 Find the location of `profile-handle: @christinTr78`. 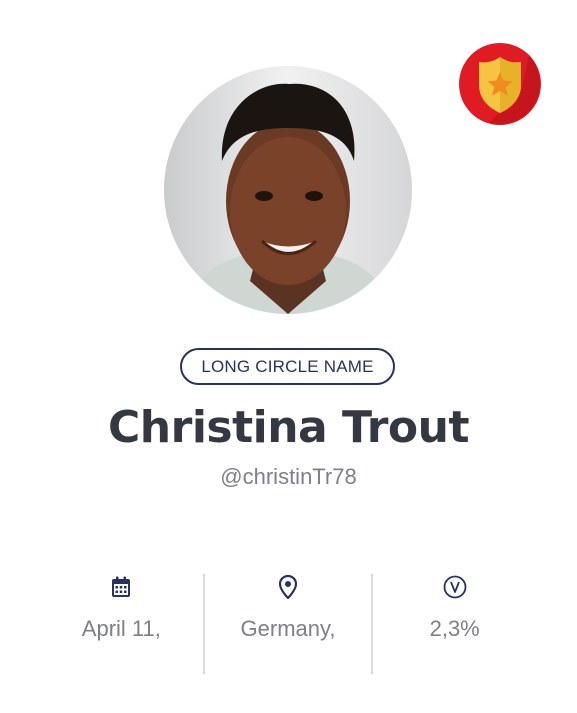

profile-handle: @christinTr78 is located at coordinates (288, 476).